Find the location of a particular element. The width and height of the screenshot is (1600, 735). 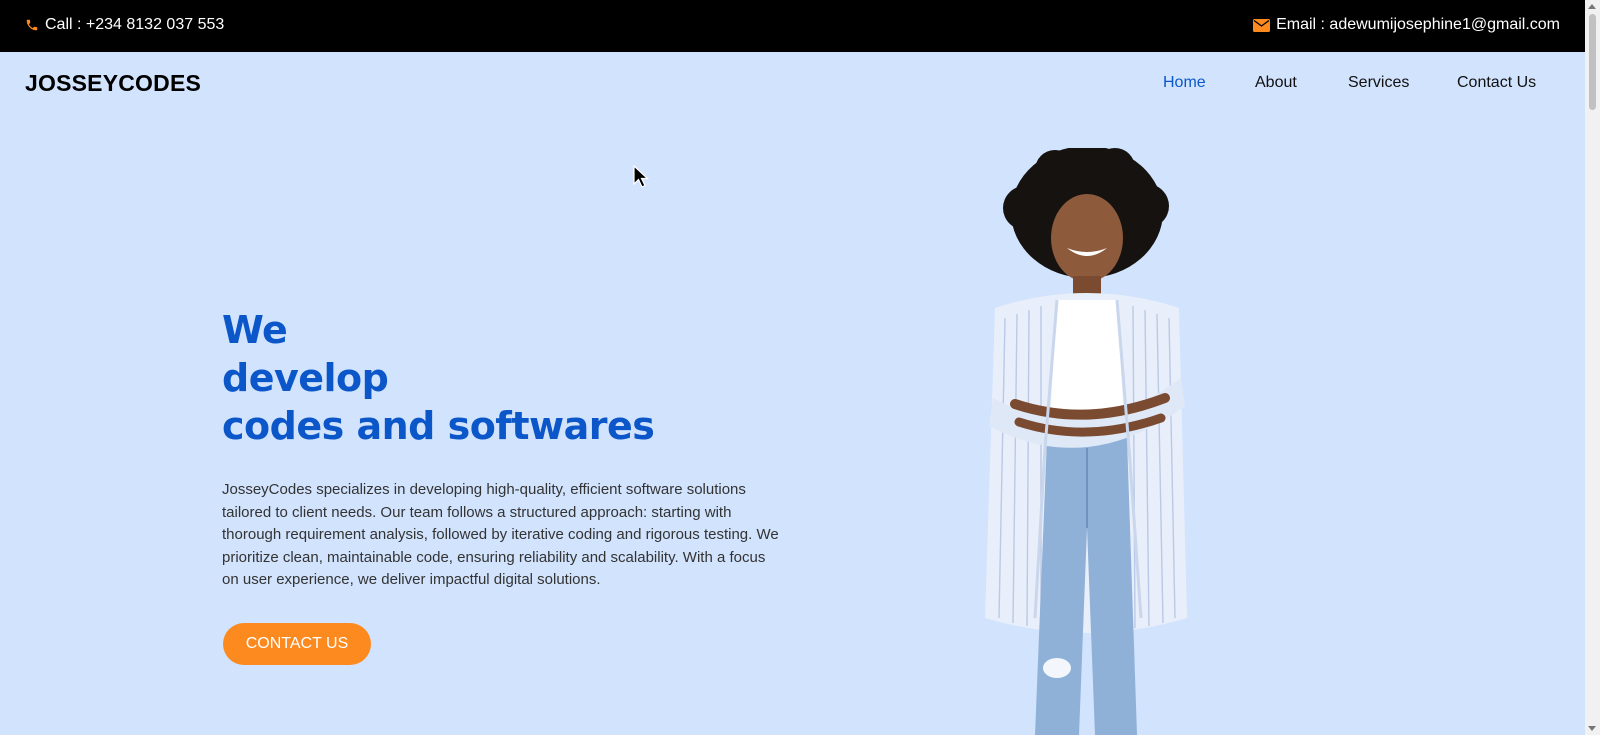

main-nav: Home About Services Contact Us is located at coordinates (792, 85).